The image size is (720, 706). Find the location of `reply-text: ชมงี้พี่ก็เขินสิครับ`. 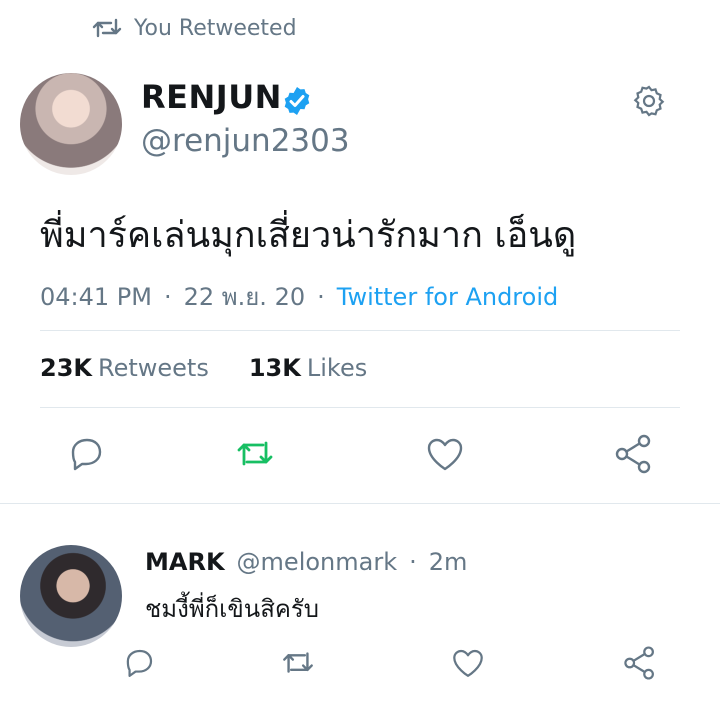

reply-text: ชมงี้พี่ก็เขินสิครับ is located at coordinates (232, 609).